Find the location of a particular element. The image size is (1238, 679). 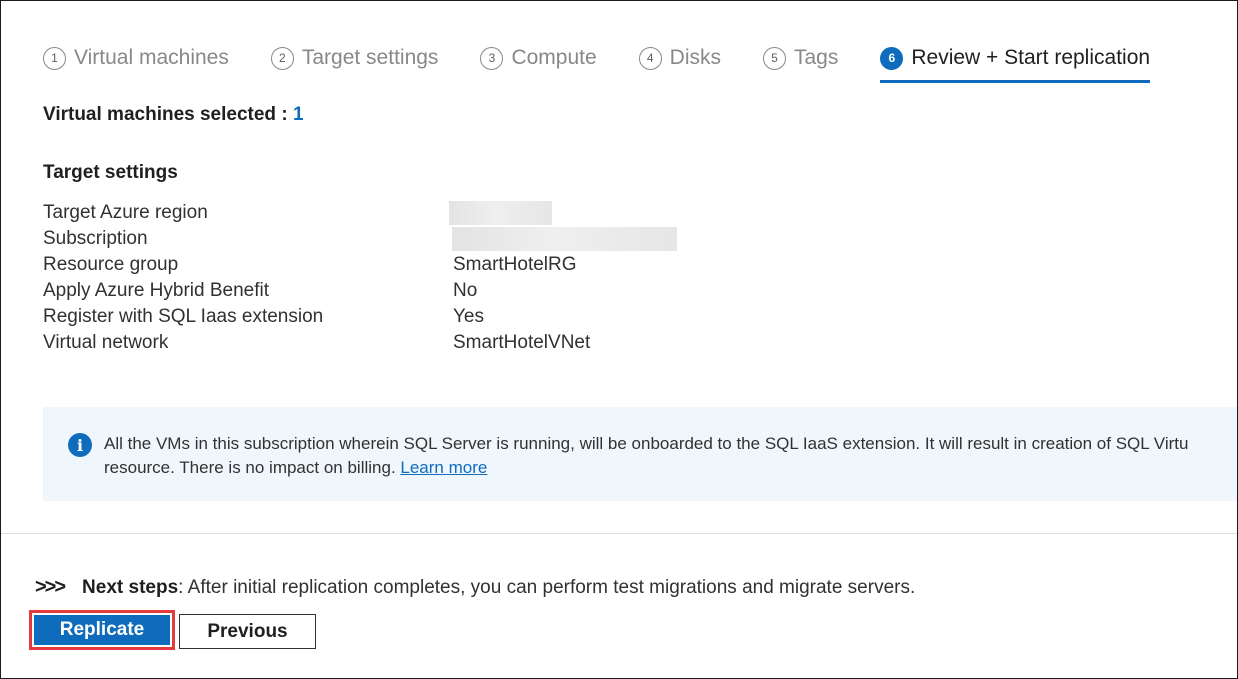

step-number-6: 6 is located at coordinates (892, 58).